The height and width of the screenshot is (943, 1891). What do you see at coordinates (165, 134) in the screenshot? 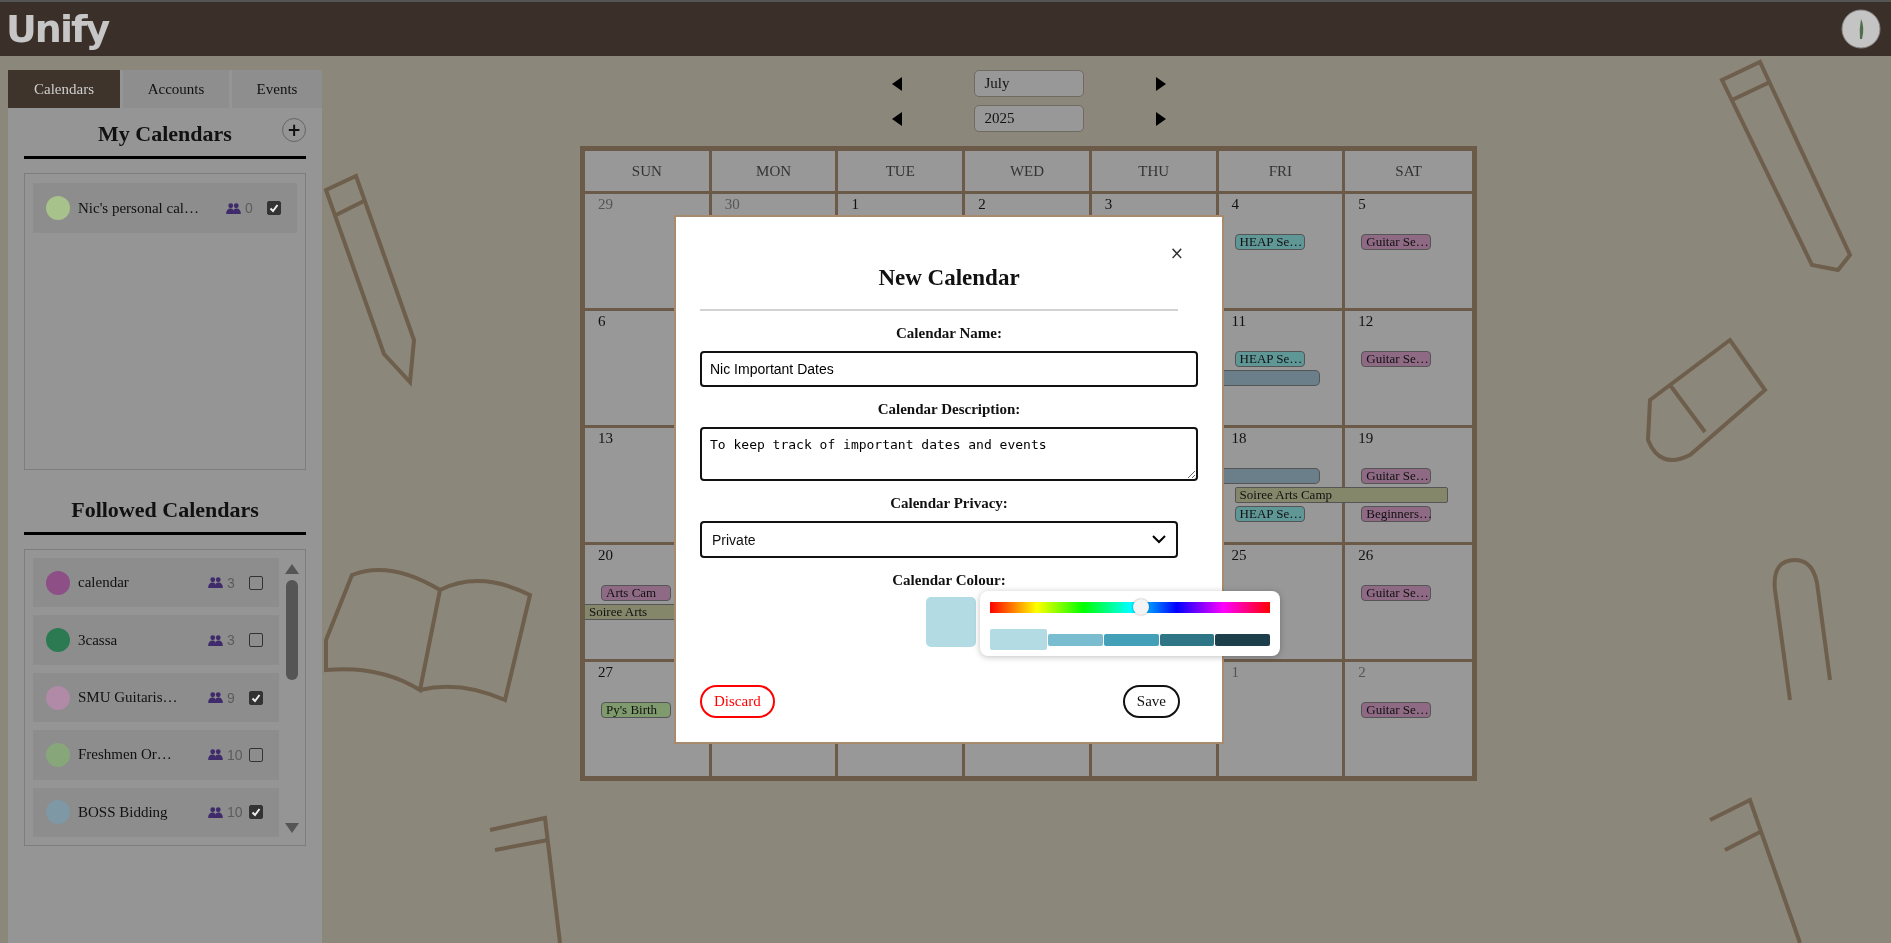
I see `section-title: My Calendars` at bounding box center [165, 134].